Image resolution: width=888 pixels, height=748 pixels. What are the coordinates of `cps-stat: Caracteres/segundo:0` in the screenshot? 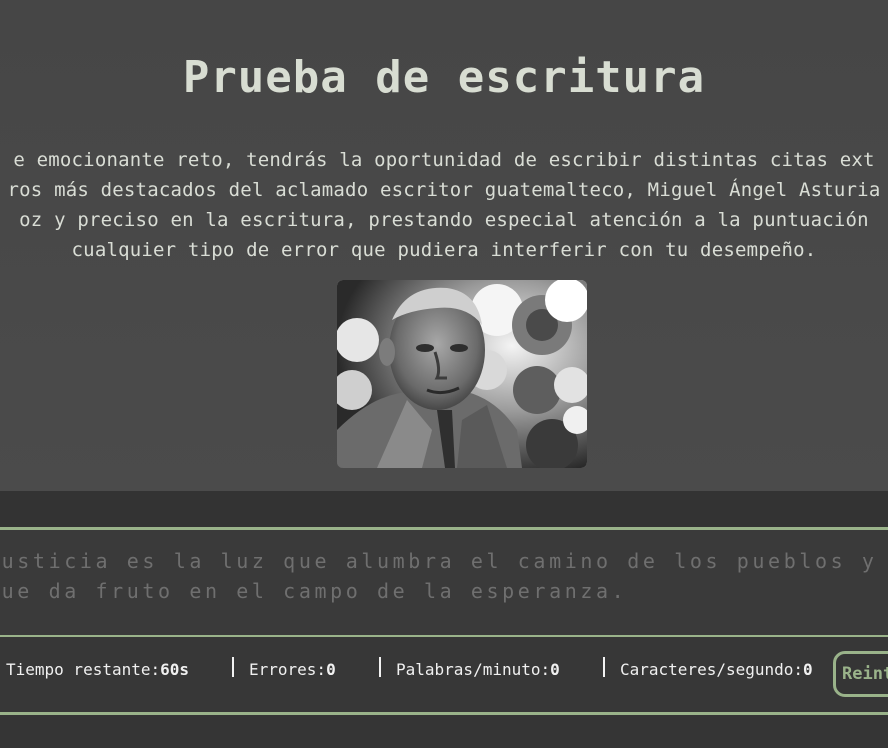 It's located at (716, 669).